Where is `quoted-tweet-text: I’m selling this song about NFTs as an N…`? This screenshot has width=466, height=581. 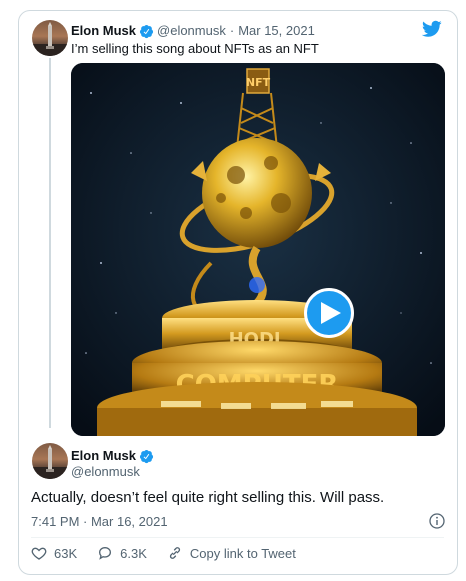 quoted-tweet-text: I’m selling this song about NFTs as an N… is located at coordinates (195, 48).